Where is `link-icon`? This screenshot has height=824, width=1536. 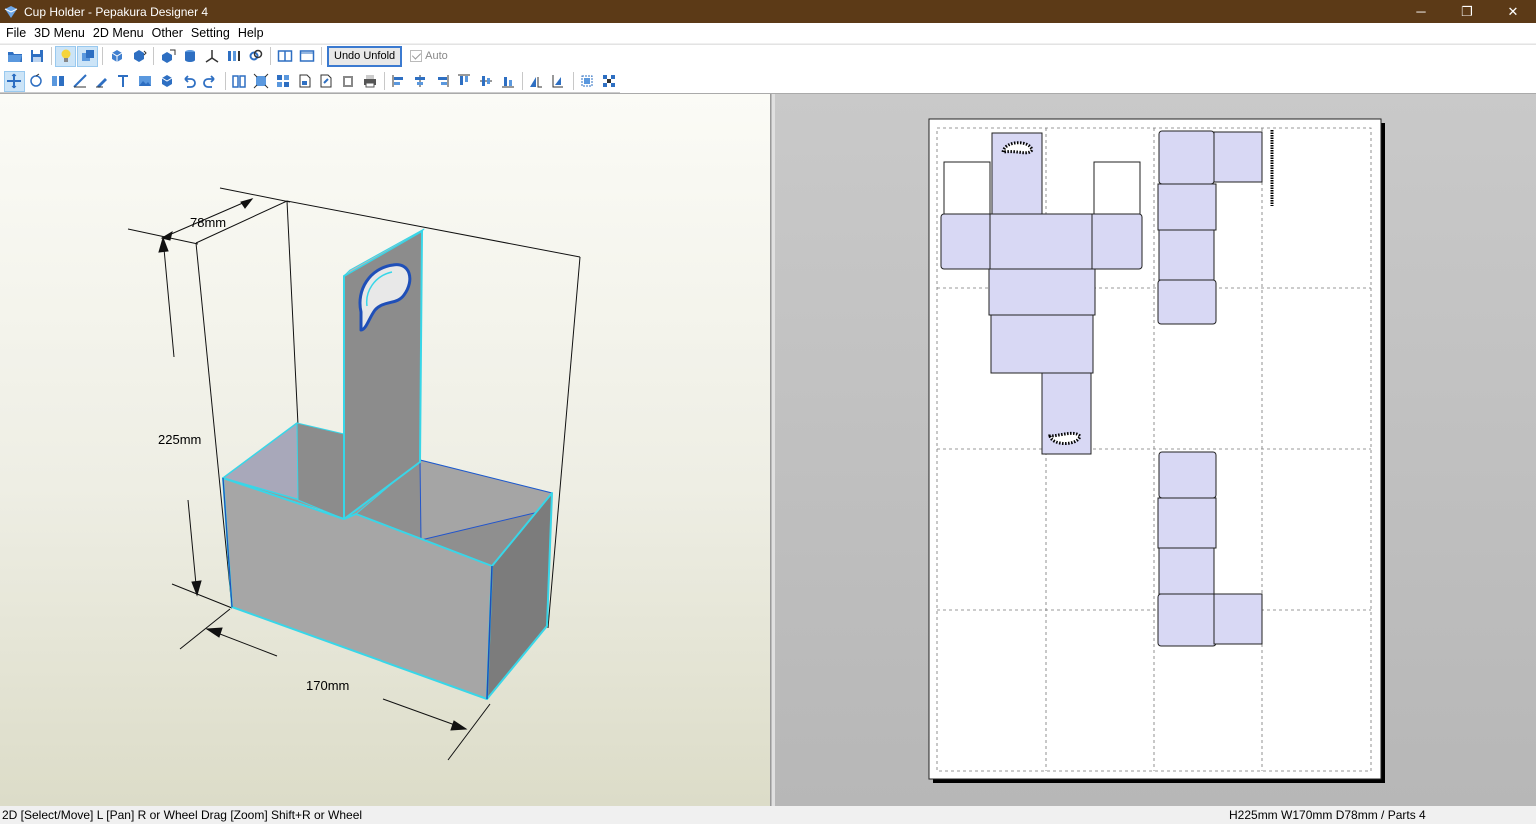
link-icon is located at coordinates (255, 56).